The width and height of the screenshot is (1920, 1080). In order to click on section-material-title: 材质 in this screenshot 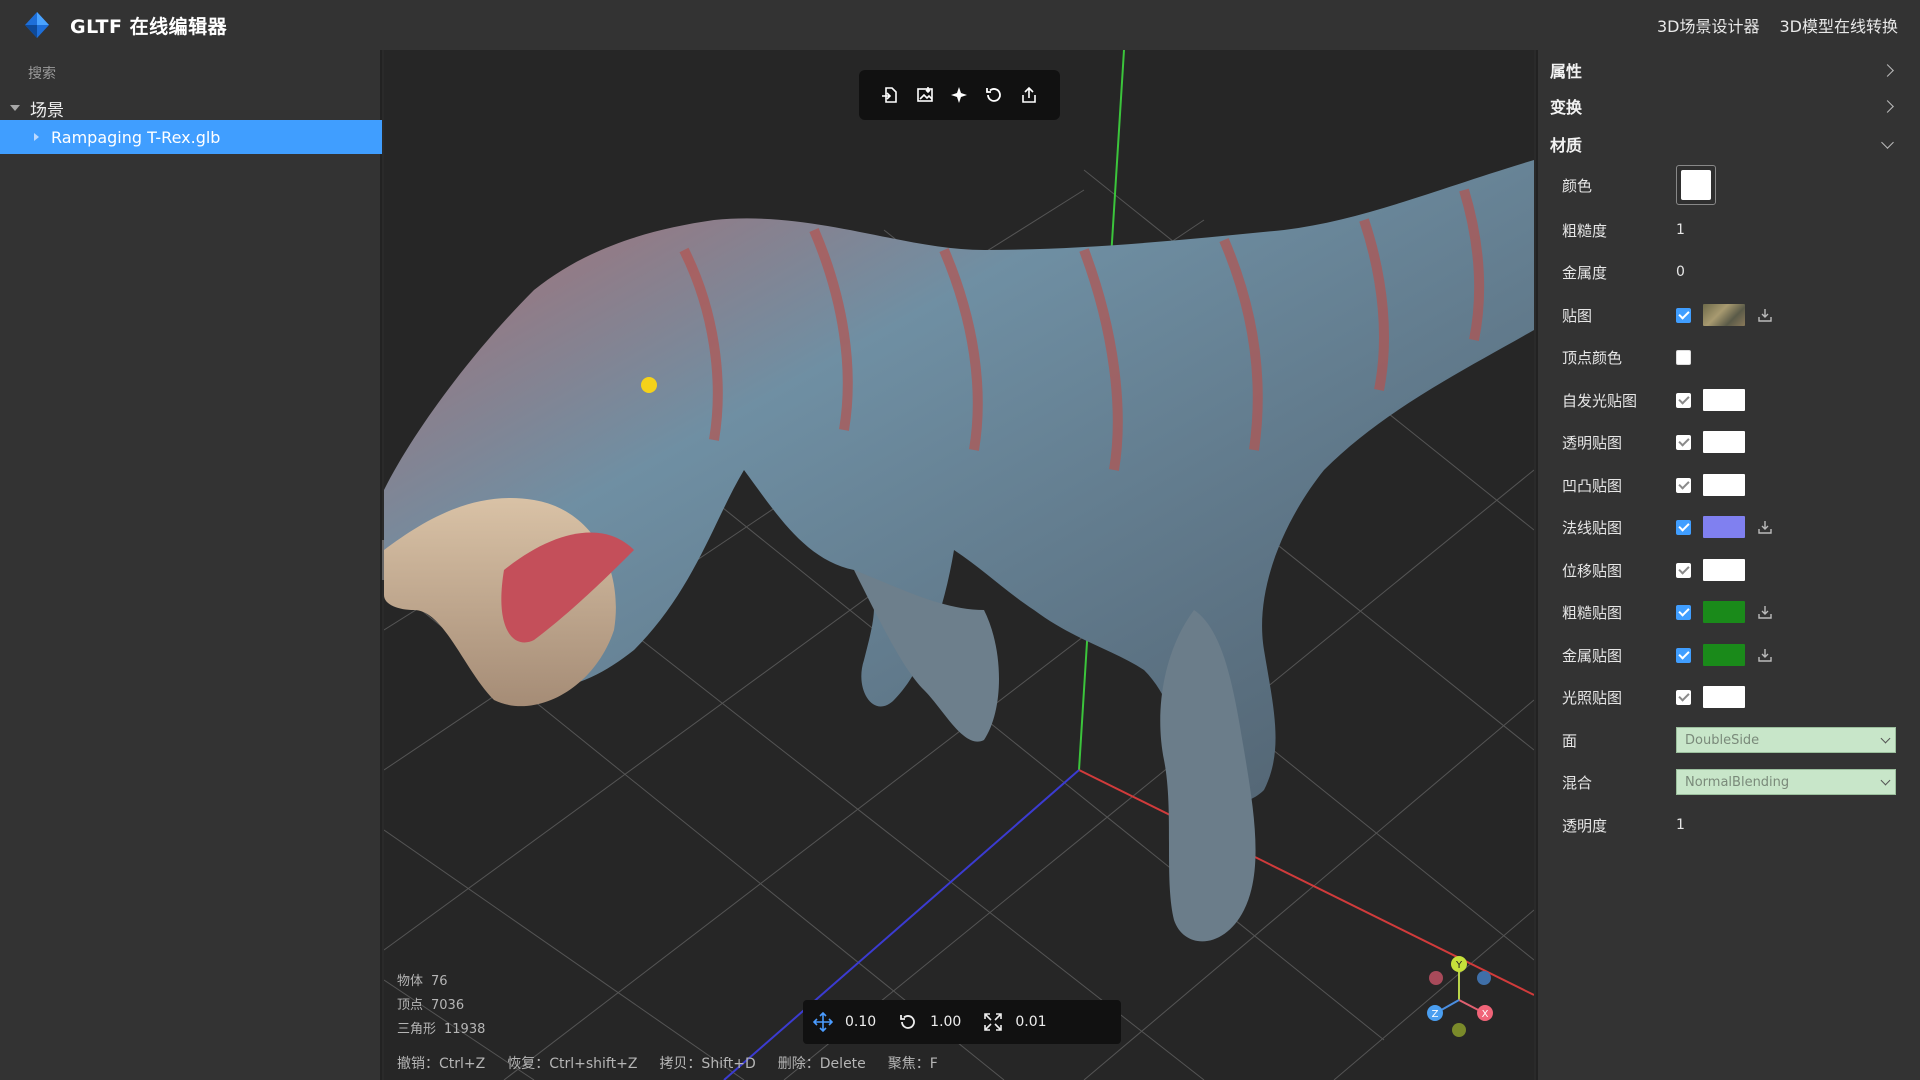, I will do `click(1566, 145)`.